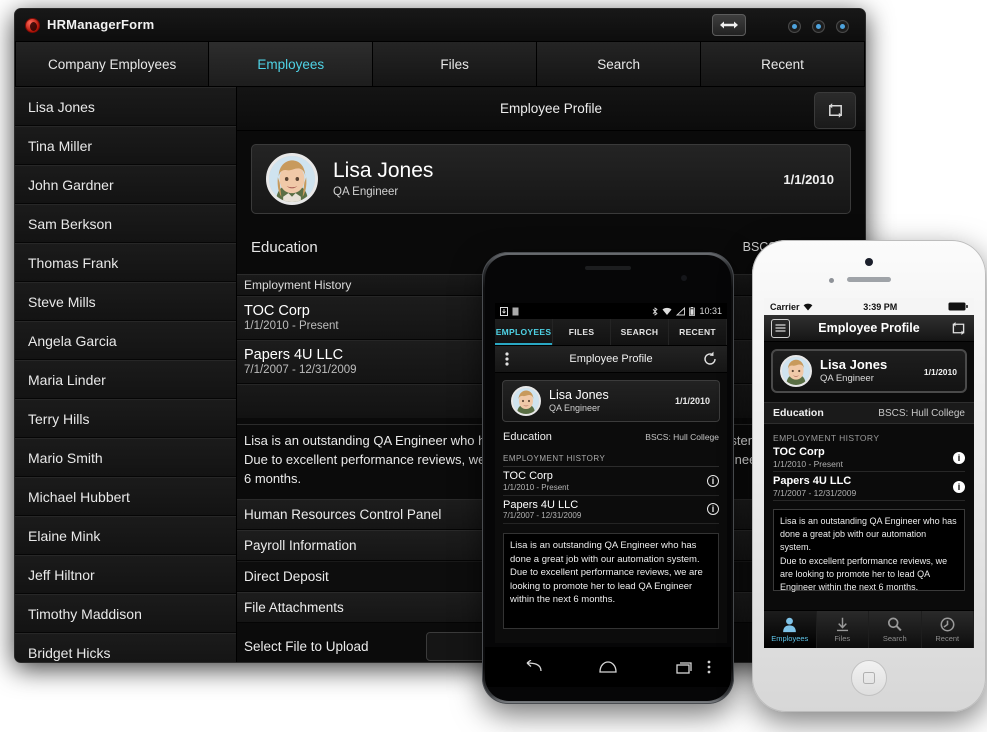 The height and width of the screenshot is (732, 987). What do you see at coordinates (710, 359) in the screenshot?
I see `refresh-icon` at bounding box center [710, 359].